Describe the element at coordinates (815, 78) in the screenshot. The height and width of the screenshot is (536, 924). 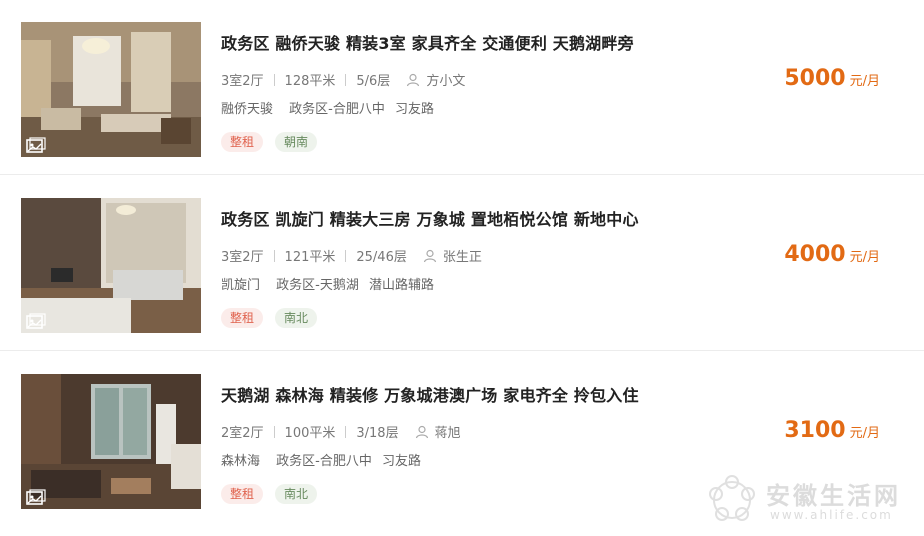
I see `price-value: 5000` at that location.